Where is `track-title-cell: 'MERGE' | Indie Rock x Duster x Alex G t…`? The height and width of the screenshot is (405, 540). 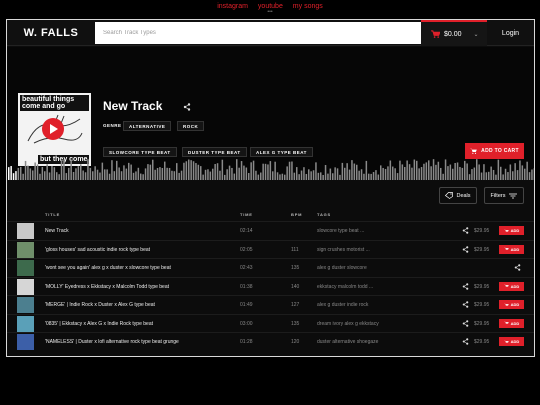
track-title-cell: 'MERGE' | Indie Rock x Duster x Alex G t… is located at coordinates (100, 305).